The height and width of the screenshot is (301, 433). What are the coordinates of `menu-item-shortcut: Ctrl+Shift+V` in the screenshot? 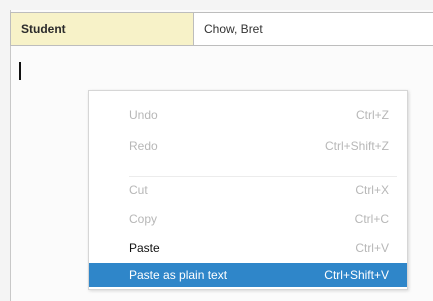 It's located at (356, 275).